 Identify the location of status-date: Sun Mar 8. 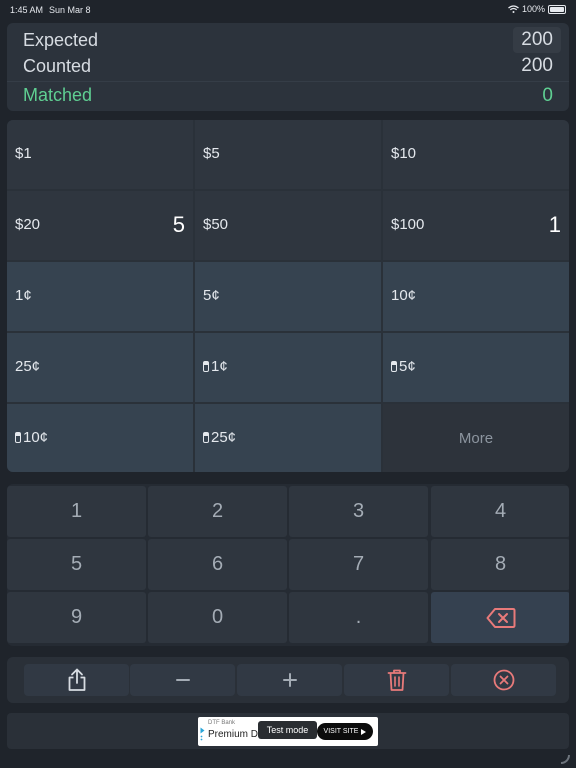
(70, 10).